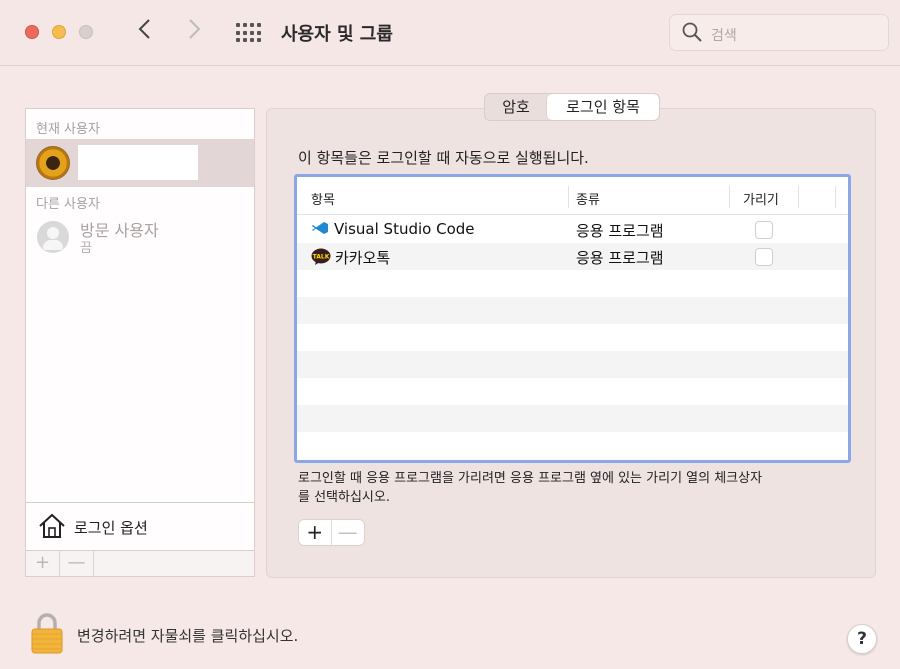 This screenshot has height=669, width=900. I want to click on house-icon, so click(52, 525).